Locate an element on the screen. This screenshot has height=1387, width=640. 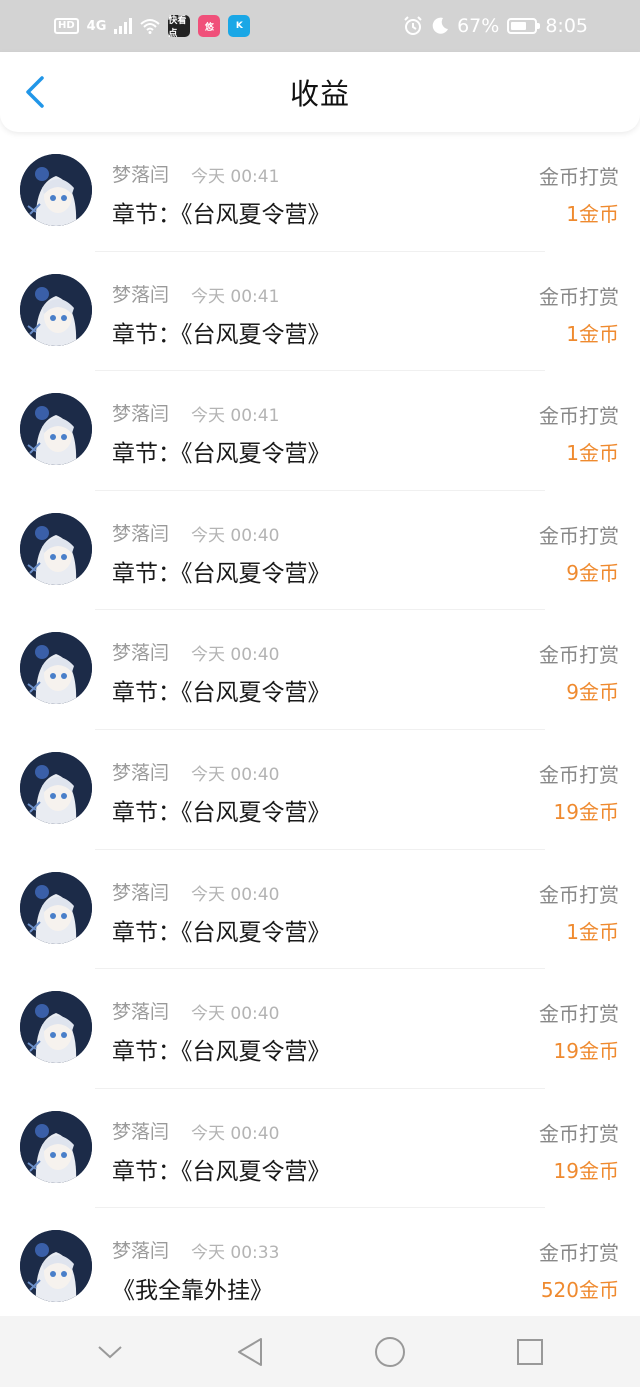
back-button is located at coordinates (36, 92).